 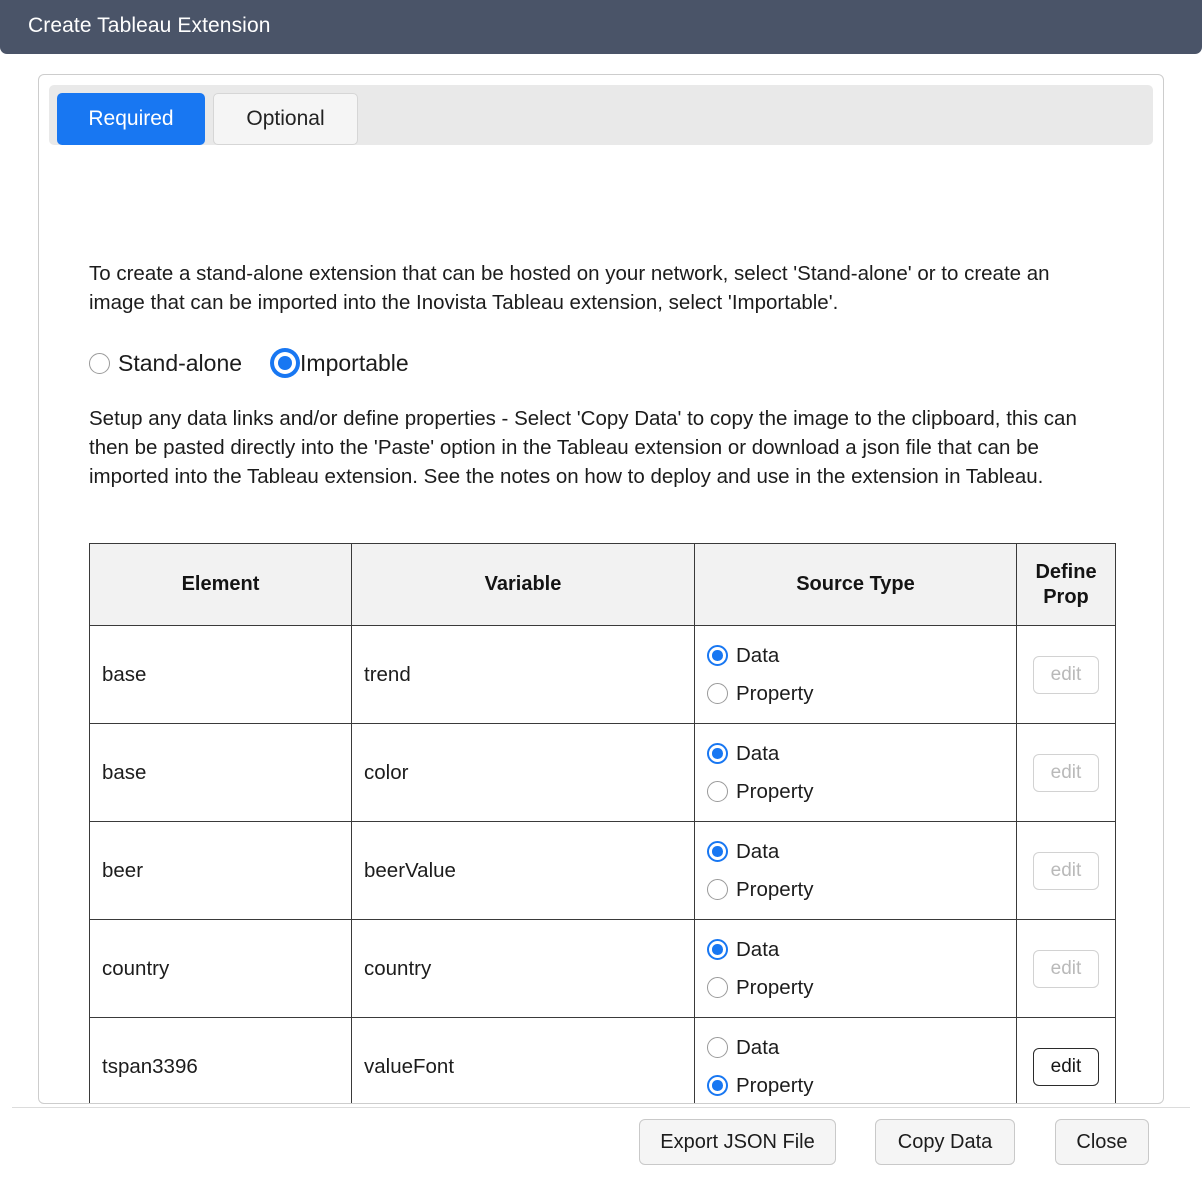 I want to click on mode-option-stand-alone: Stand-alone, so click(x=165, y=363).